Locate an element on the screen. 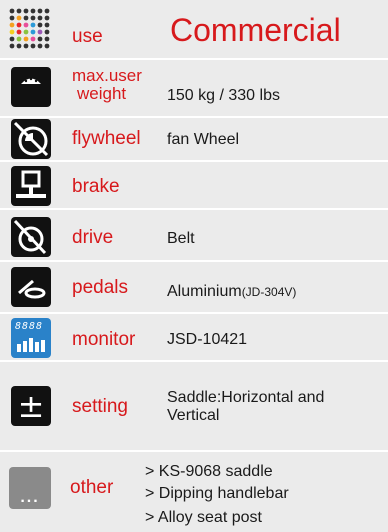  spec-row-pedals: pedals Aluminium(JD-304V) is located at coordinates (194, 287).